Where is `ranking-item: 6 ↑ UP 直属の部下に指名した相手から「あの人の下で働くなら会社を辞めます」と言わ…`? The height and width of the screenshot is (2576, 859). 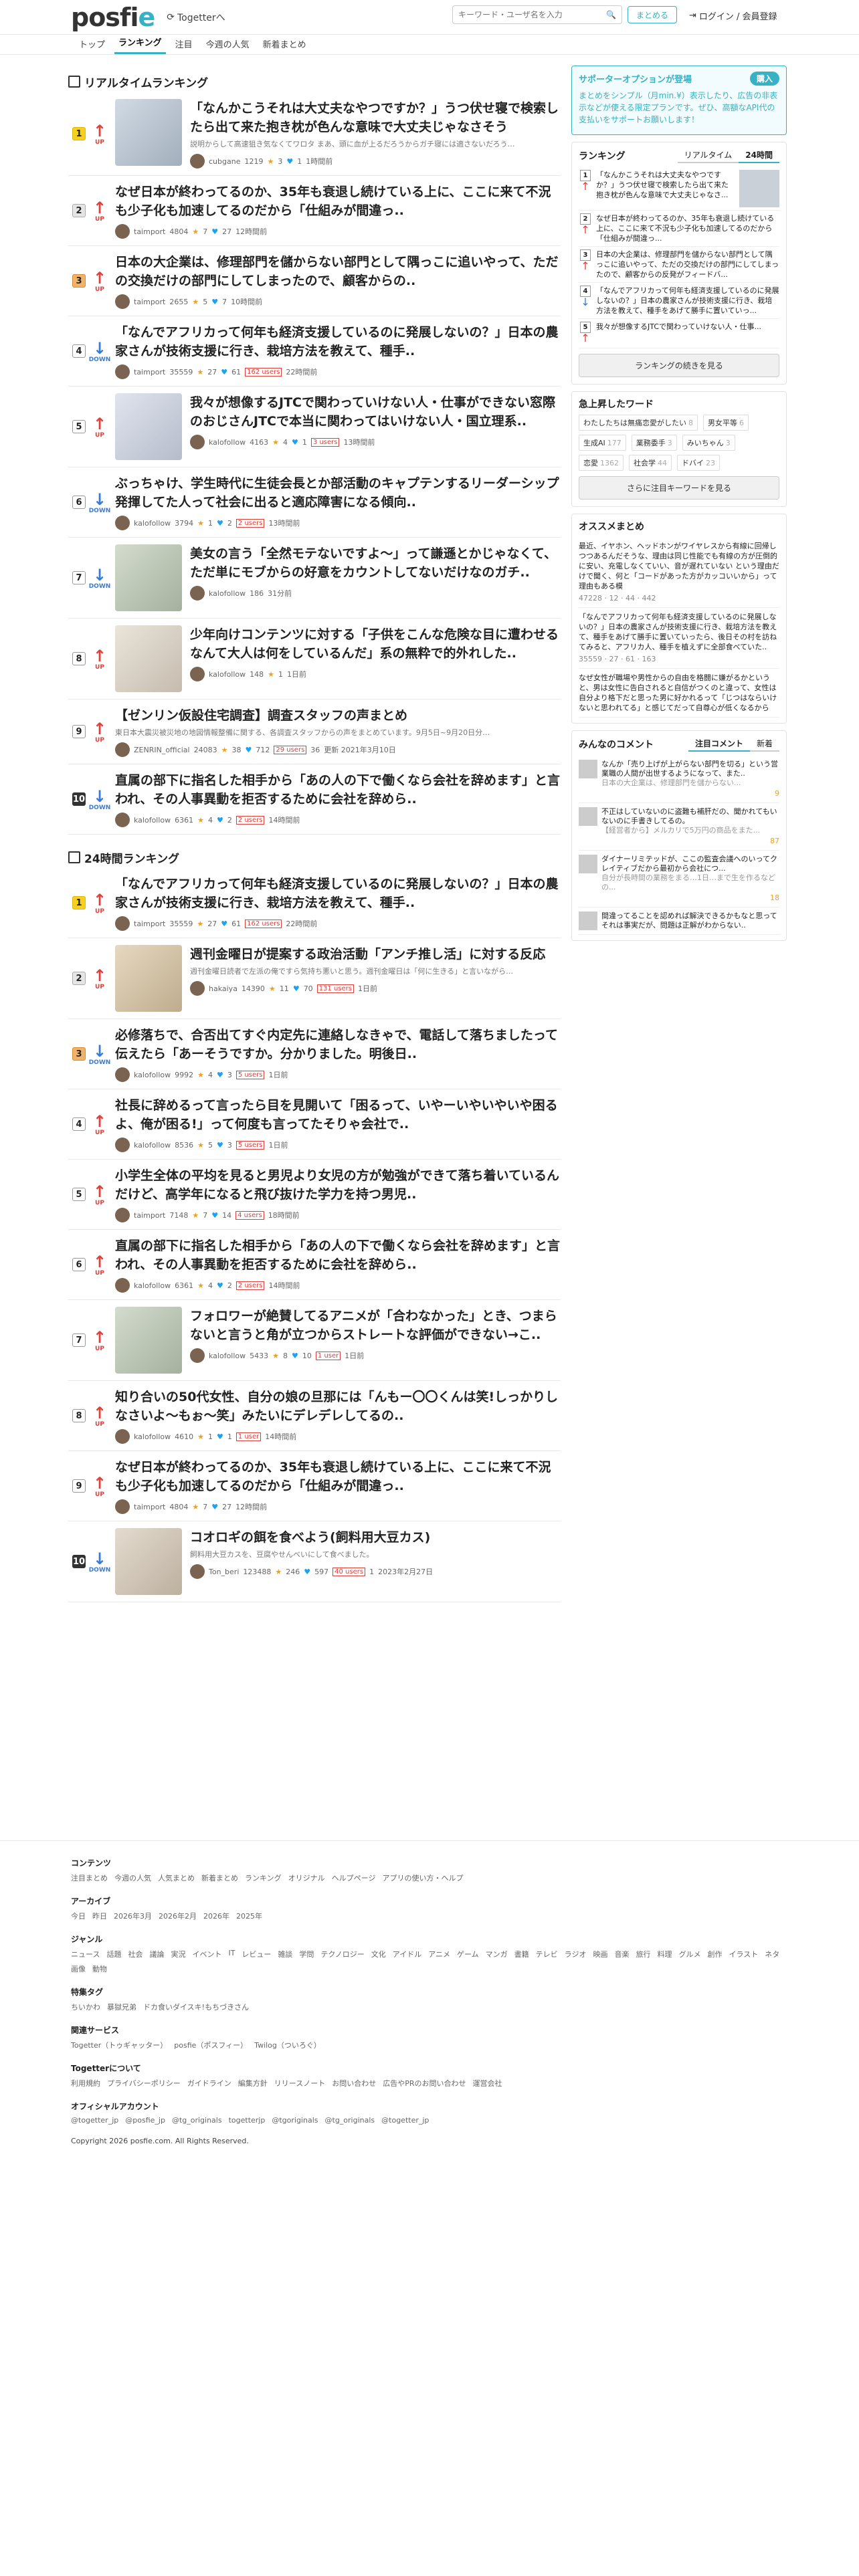
ranking-item: 6 ↑ UP 直属の部下に指名した相手から「あの人の下で働くなら会社を辞めます」と言わ… is located at coordinates (314, 1265).